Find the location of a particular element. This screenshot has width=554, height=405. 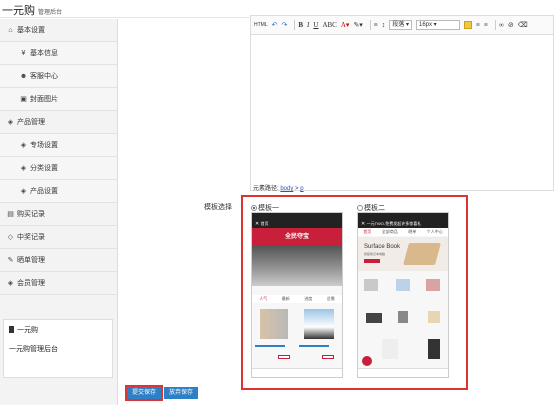

home-icon: ⌂ is located at coordinates (10, 30).